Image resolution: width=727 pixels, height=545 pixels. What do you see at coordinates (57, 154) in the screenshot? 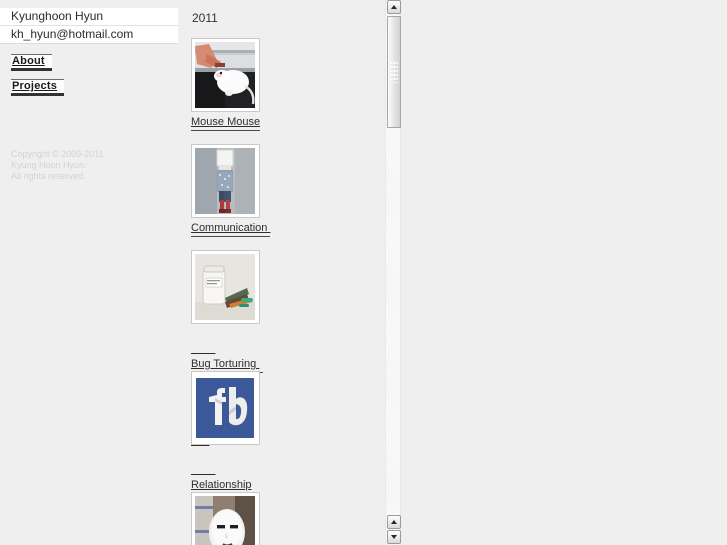
I see `copyright-line-1: Copyright © 2009-2011` at bounding box center [57, 154].